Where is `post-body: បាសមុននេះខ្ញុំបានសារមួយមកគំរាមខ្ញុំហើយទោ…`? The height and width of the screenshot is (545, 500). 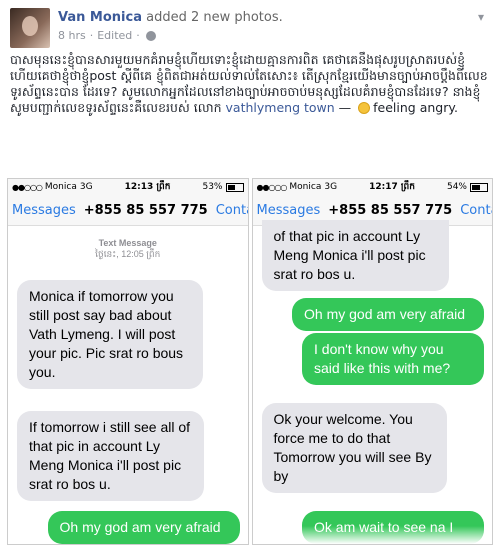
post-body: បាសមុននេះខ្ញុំបានសារមួយមកគំរាមខ្ញុំហើយទោ… is located at coordinates (250, 84).